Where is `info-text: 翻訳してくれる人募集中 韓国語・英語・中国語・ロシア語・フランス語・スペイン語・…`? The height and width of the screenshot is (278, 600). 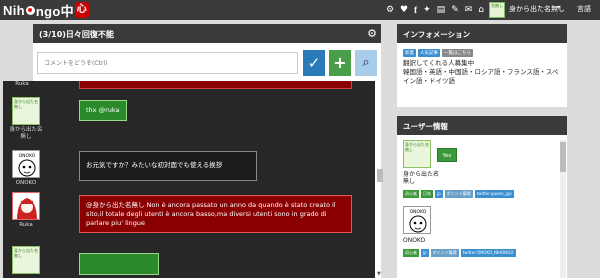
info-text: 翻訳してくれる人募集中 韓国語・英語・中国語・ロシア語・フランス語・スペイン語・… is located at coordinates (483, 72).